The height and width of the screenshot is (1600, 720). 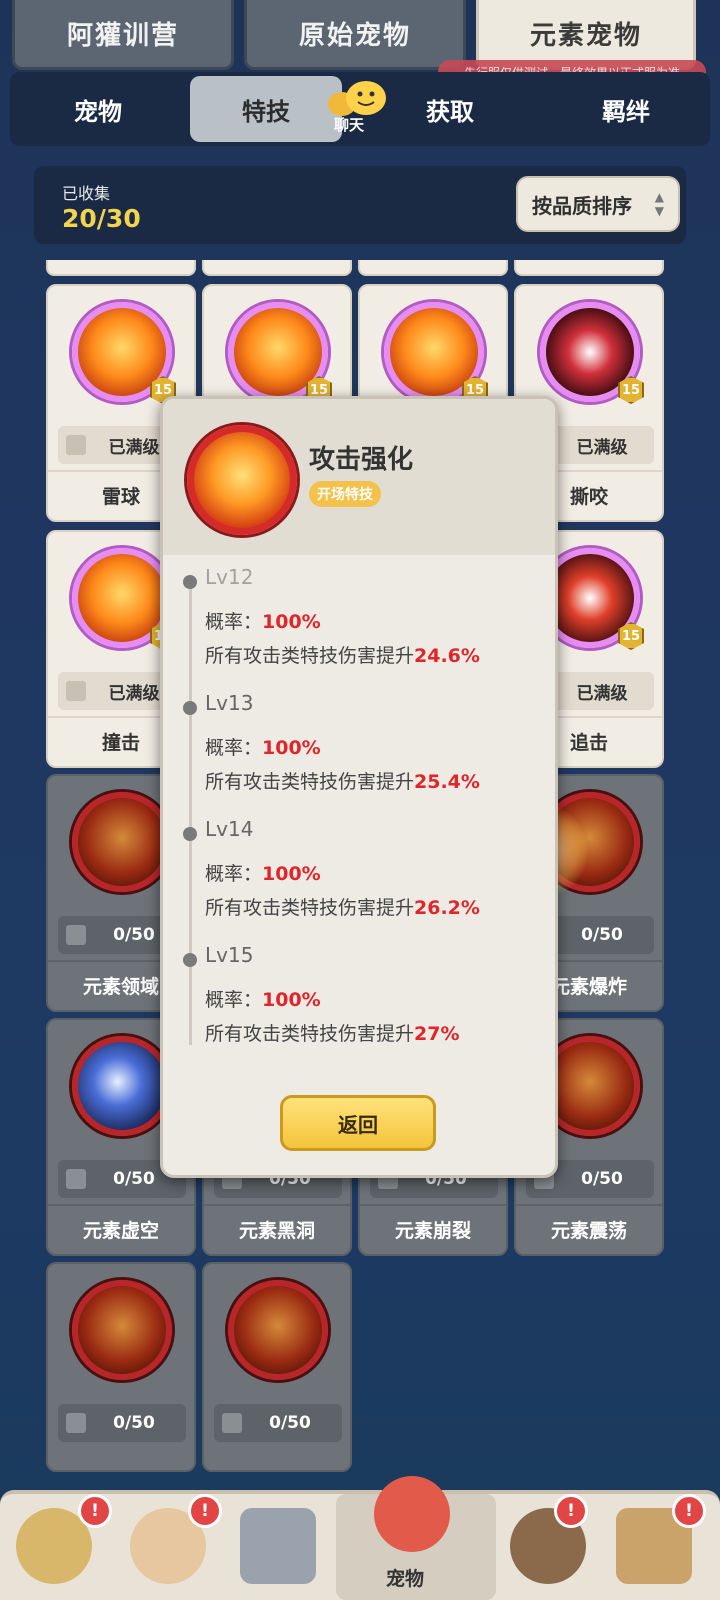 I want to click on card-name: 元素虚空, so click(x=121, y=1228).